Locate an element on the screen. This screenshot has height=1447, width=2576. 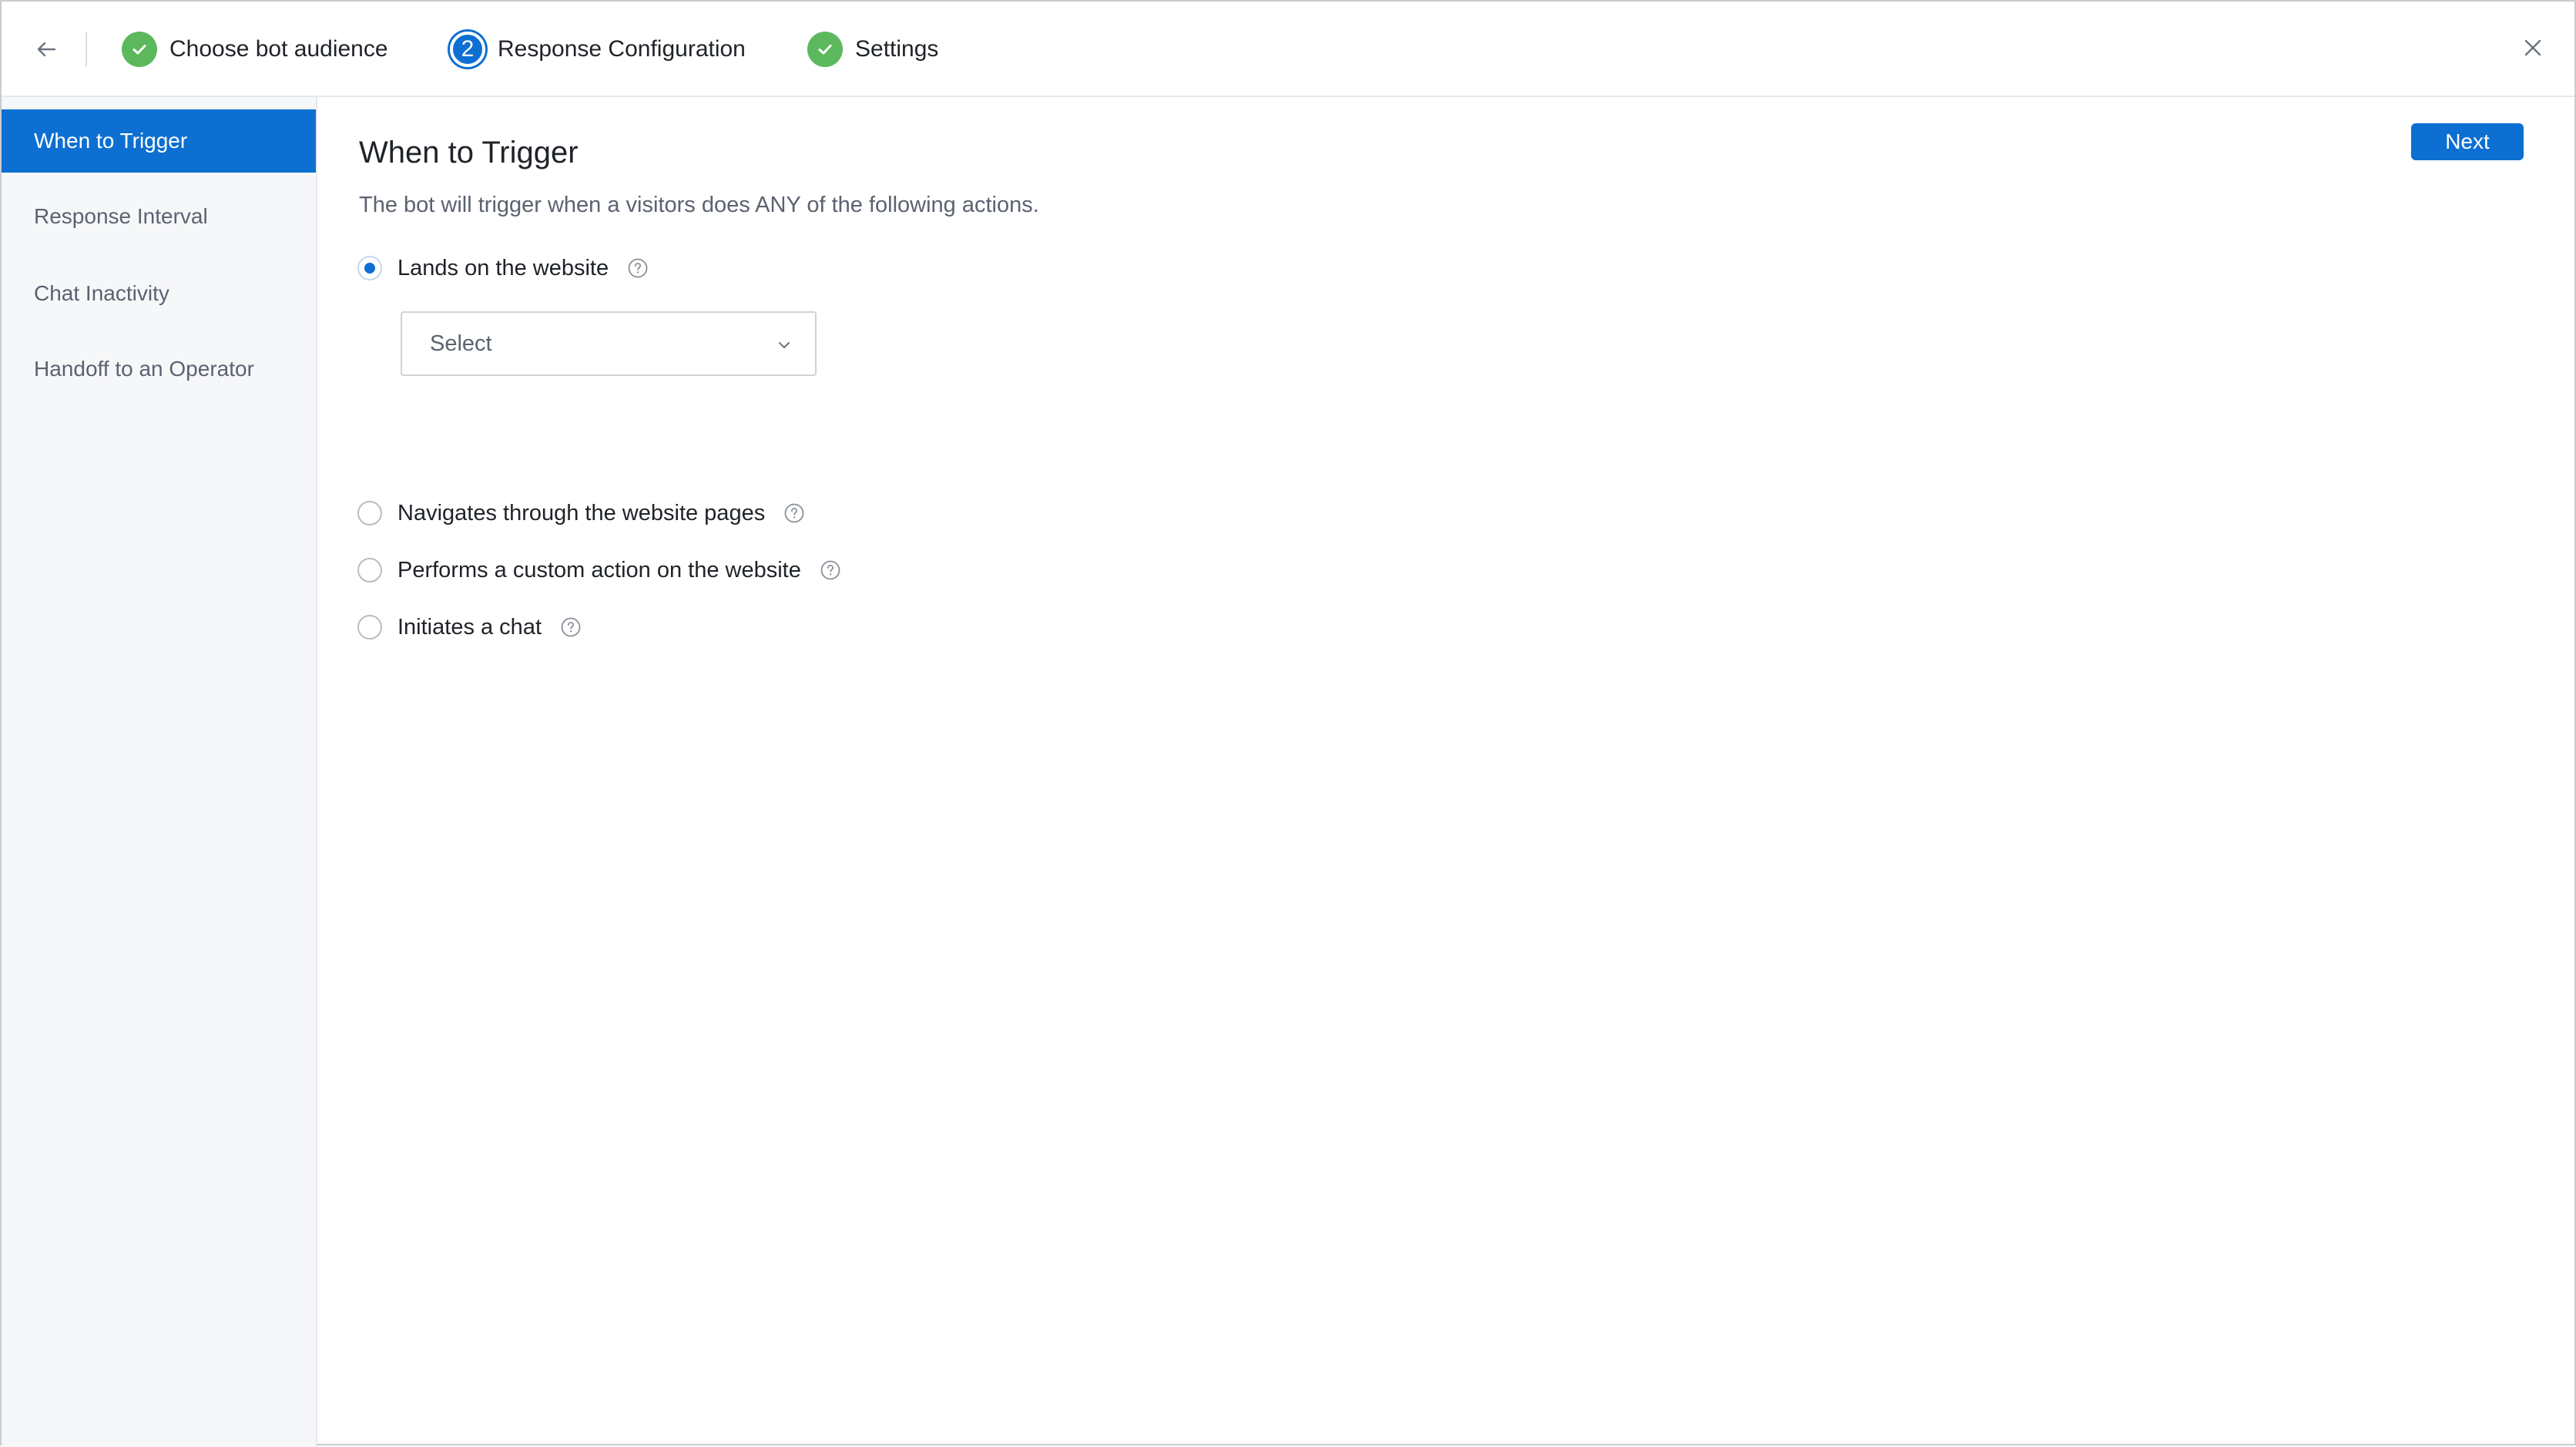
arrow-left-icon is located at coordinates (46, 50).